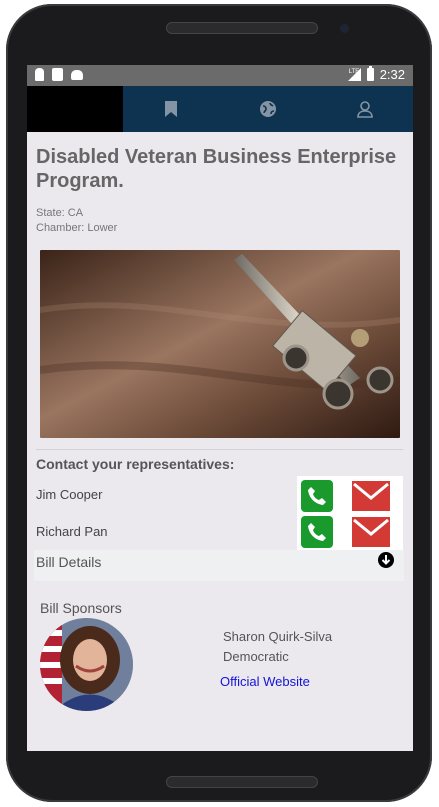 The height and width of the screenshot is (807, 439). I want to click on sponsor-party: Democratic, so click(256, 656).